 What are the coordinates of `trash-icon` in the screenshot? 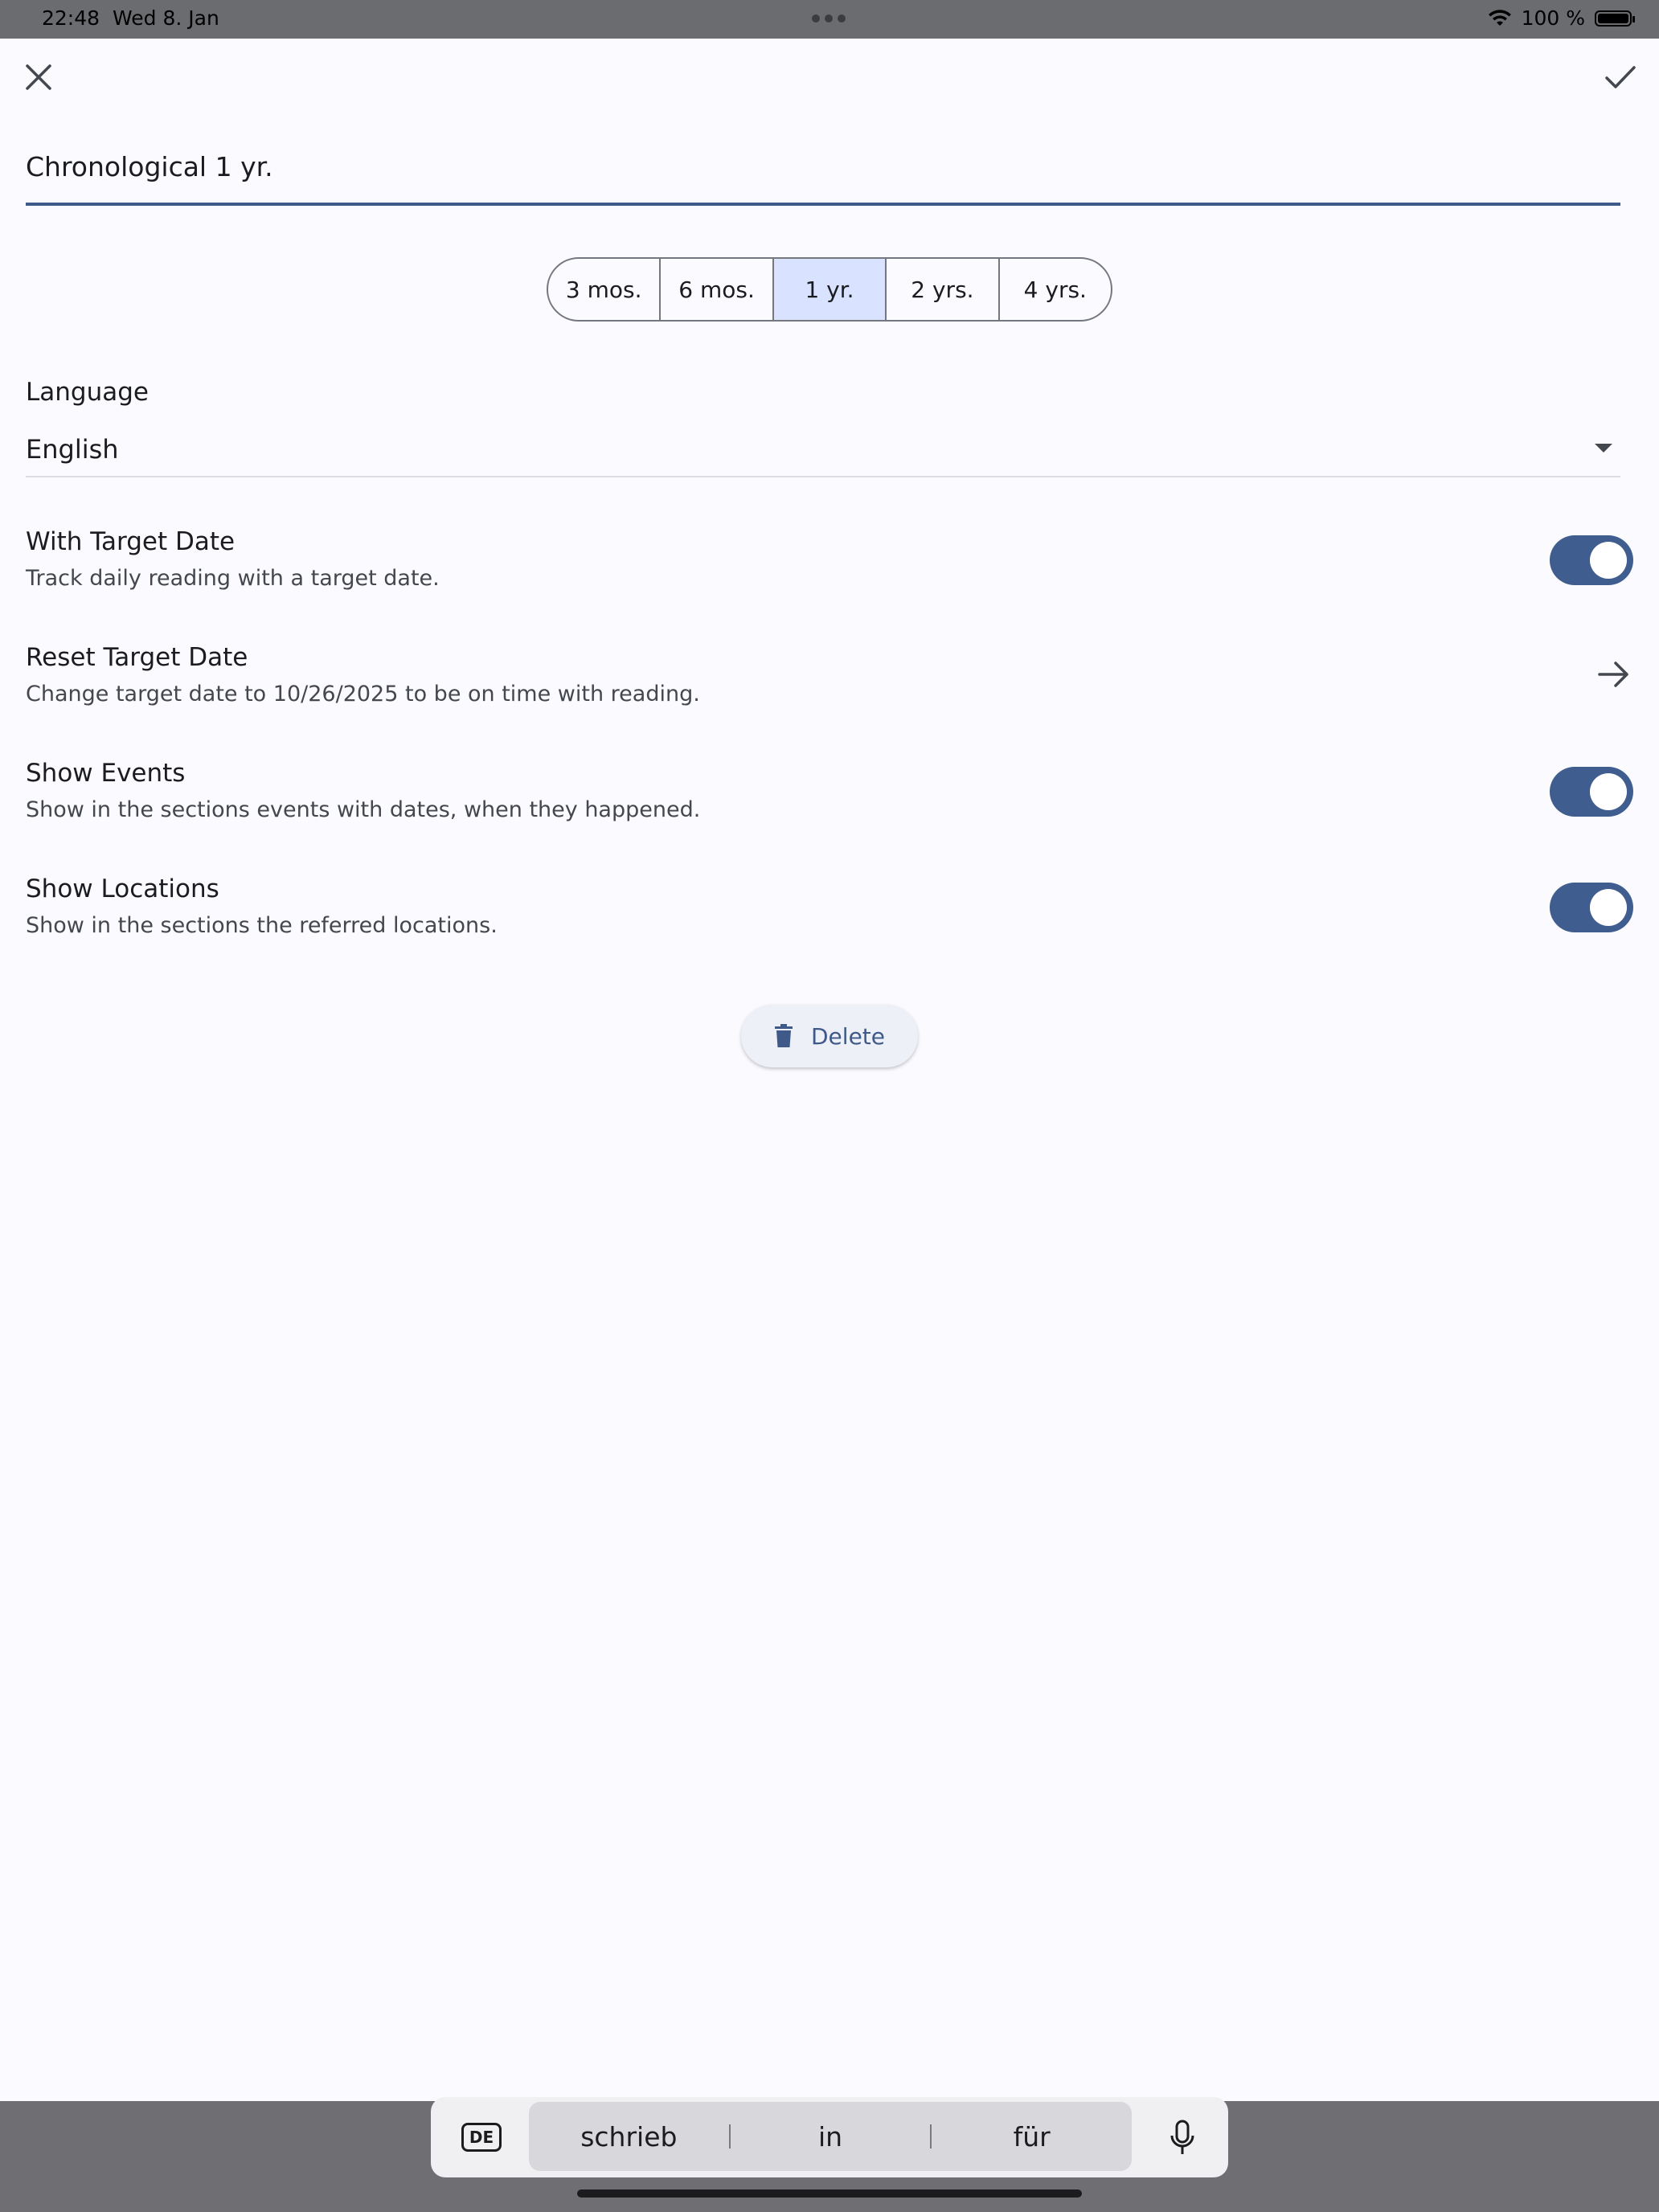 It's located at (784, 1035).